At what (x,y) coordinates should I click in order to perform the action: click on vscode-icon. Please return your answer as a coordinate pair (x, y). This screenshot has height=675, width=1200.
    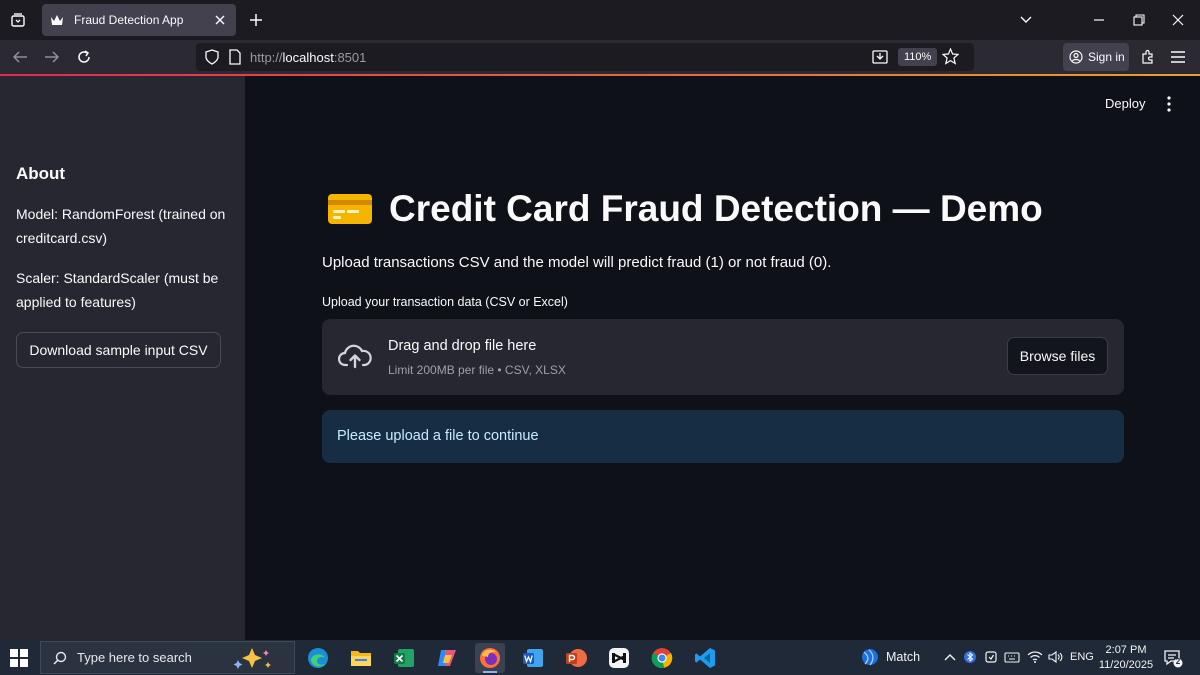
    Looking at the image, I should click on (705, 658).